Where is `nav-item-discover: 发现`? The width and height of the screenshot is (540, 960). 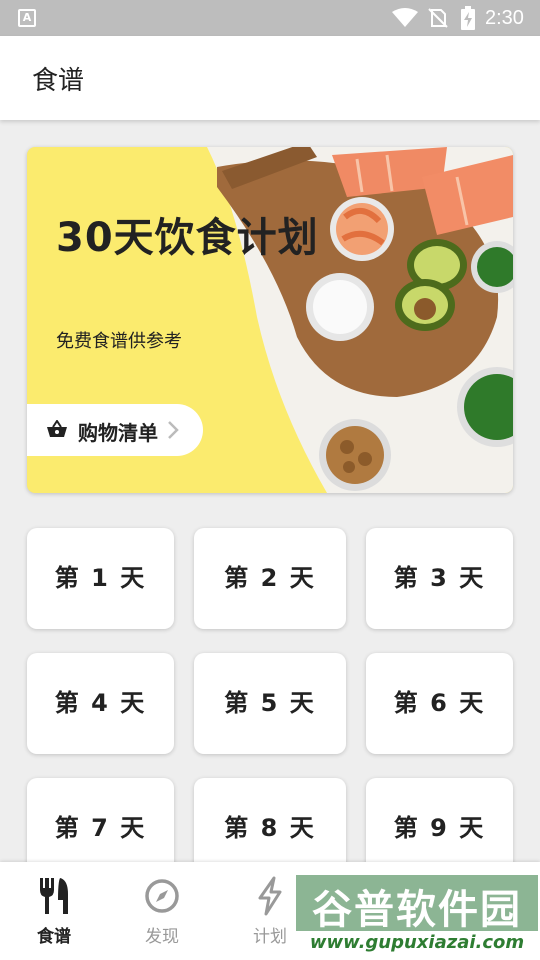 nav-item-discover: 发现 is located at coordinates (162, 911).